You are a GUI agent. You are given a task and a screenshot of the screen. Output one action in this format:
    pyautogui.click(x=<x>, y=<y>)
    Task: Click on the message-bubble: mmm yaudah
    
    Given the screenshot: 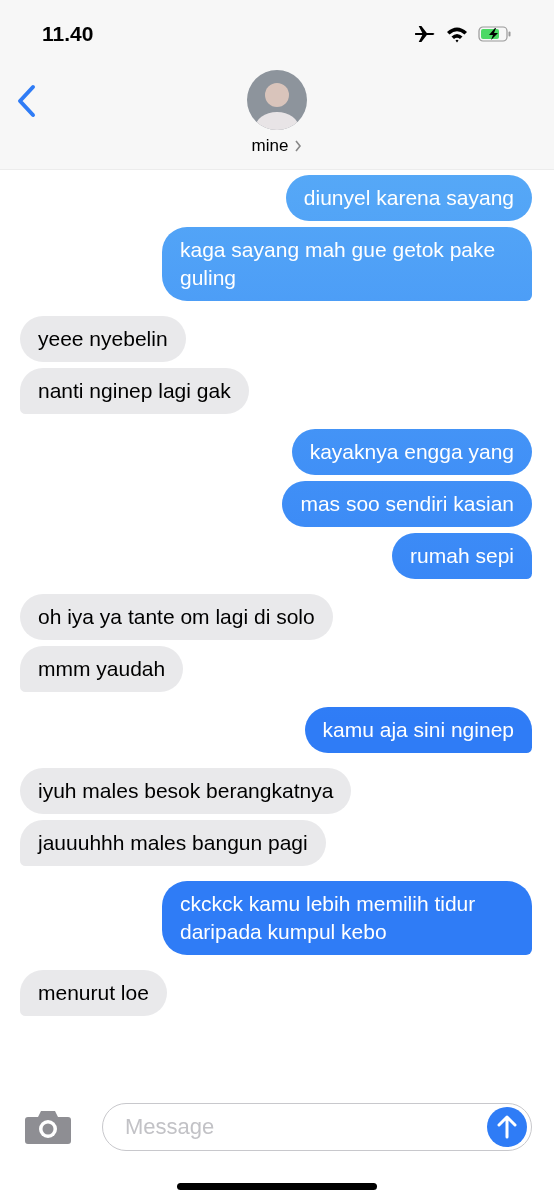 What is the action you would take?
    pyautogui.click(x=102, y=669)
    